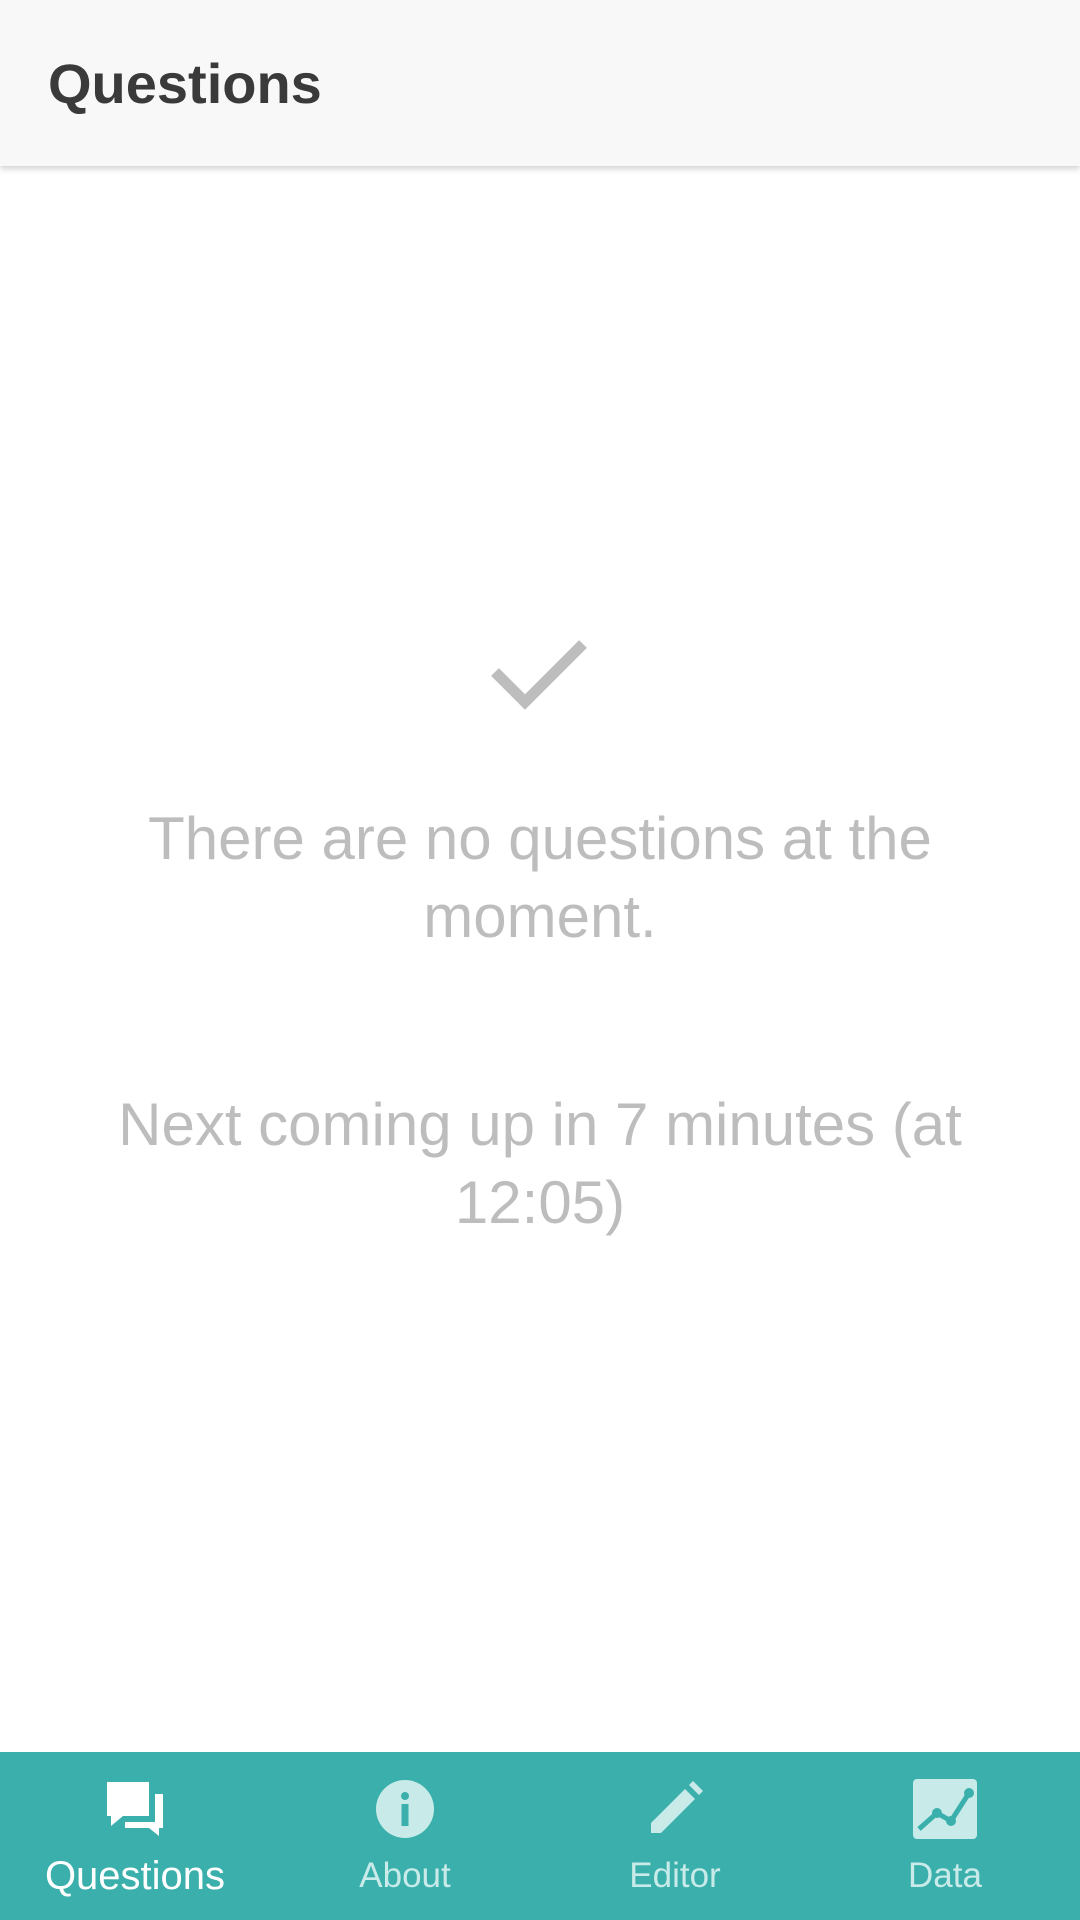 The width and height of the screenshot is (1080, 1920). What do you see at coordinates (135, 1876) in the screenshot?
I see `nav-label-questions: Questions` at bounding box center [135, 1876].